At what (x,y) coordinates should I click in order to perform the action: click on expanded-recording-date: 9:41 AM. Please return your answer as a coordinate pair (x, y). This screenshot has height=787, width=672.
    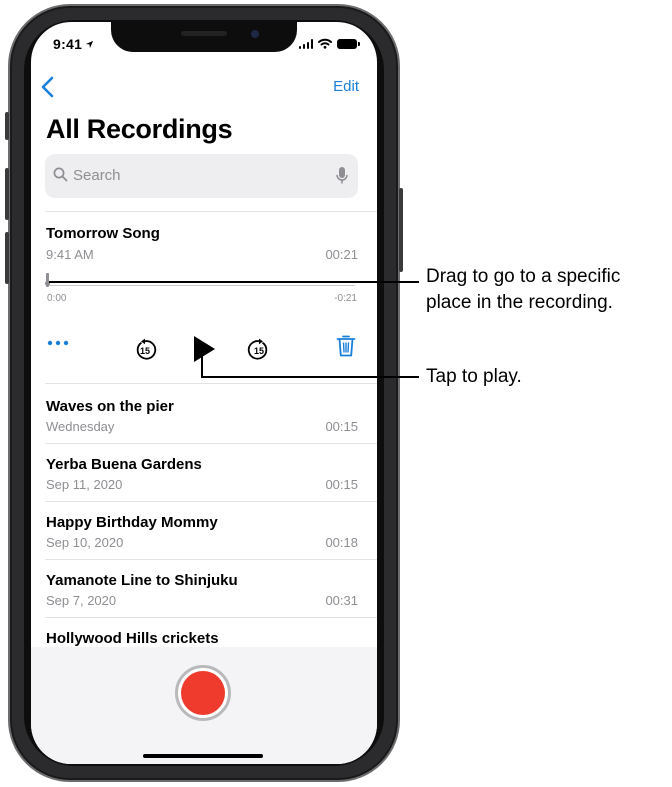
    Looking at the image, I should click on (70, 254).